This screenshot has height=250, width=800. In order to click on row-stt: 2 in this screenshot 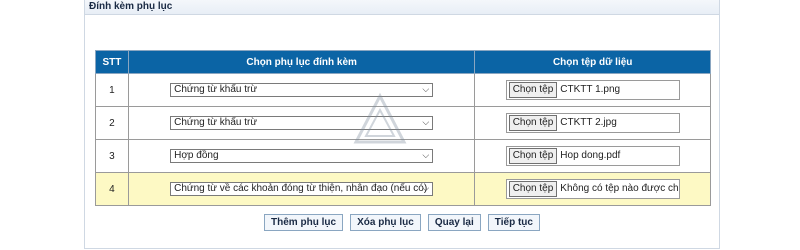, I will do `click(112, 123)`.